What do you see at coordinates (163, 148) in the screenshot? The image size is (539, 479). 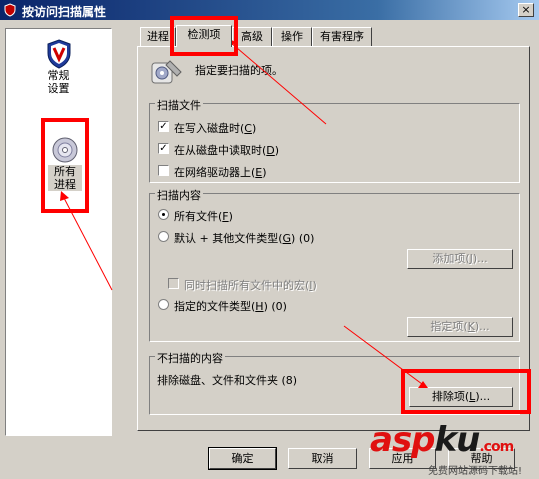 I see `checkbox-on-read: ✓` at bounding box center [163, 148].